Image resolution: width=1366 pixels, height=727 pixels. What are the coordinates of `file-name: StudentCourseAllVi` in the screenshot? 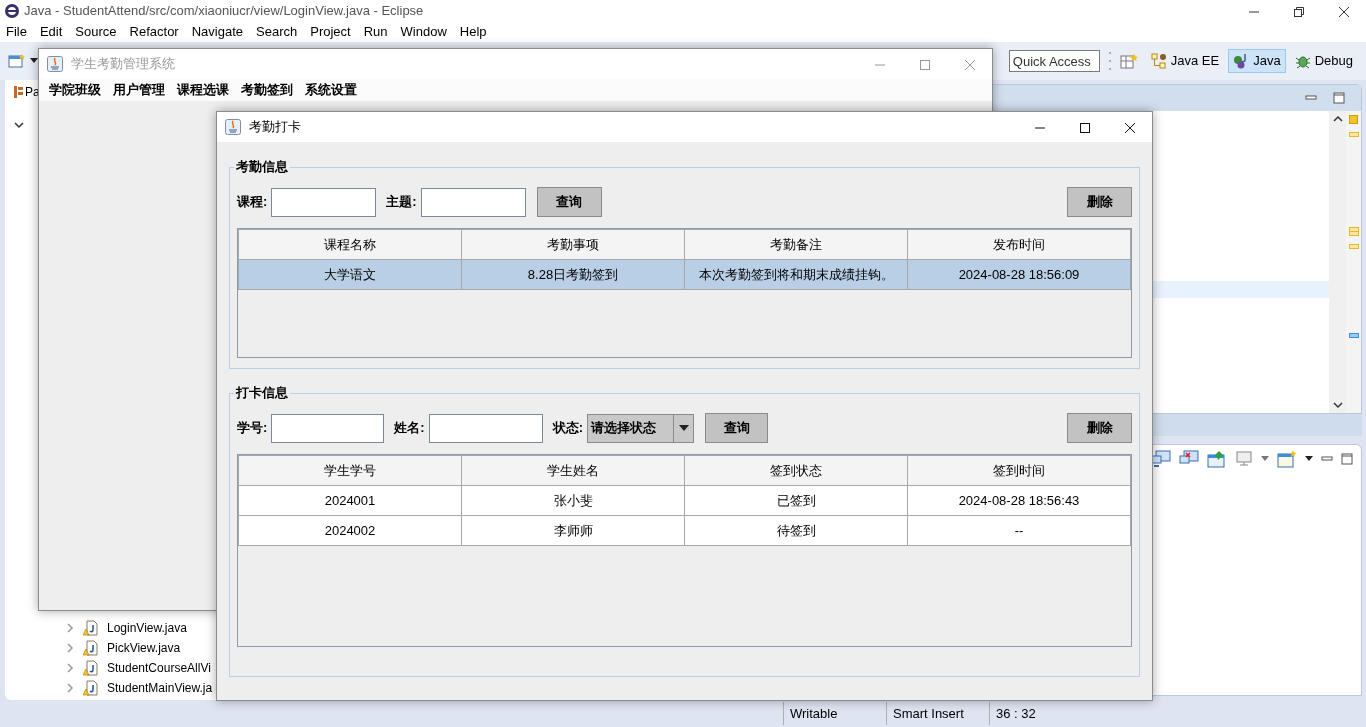 It's located at (159, 668).